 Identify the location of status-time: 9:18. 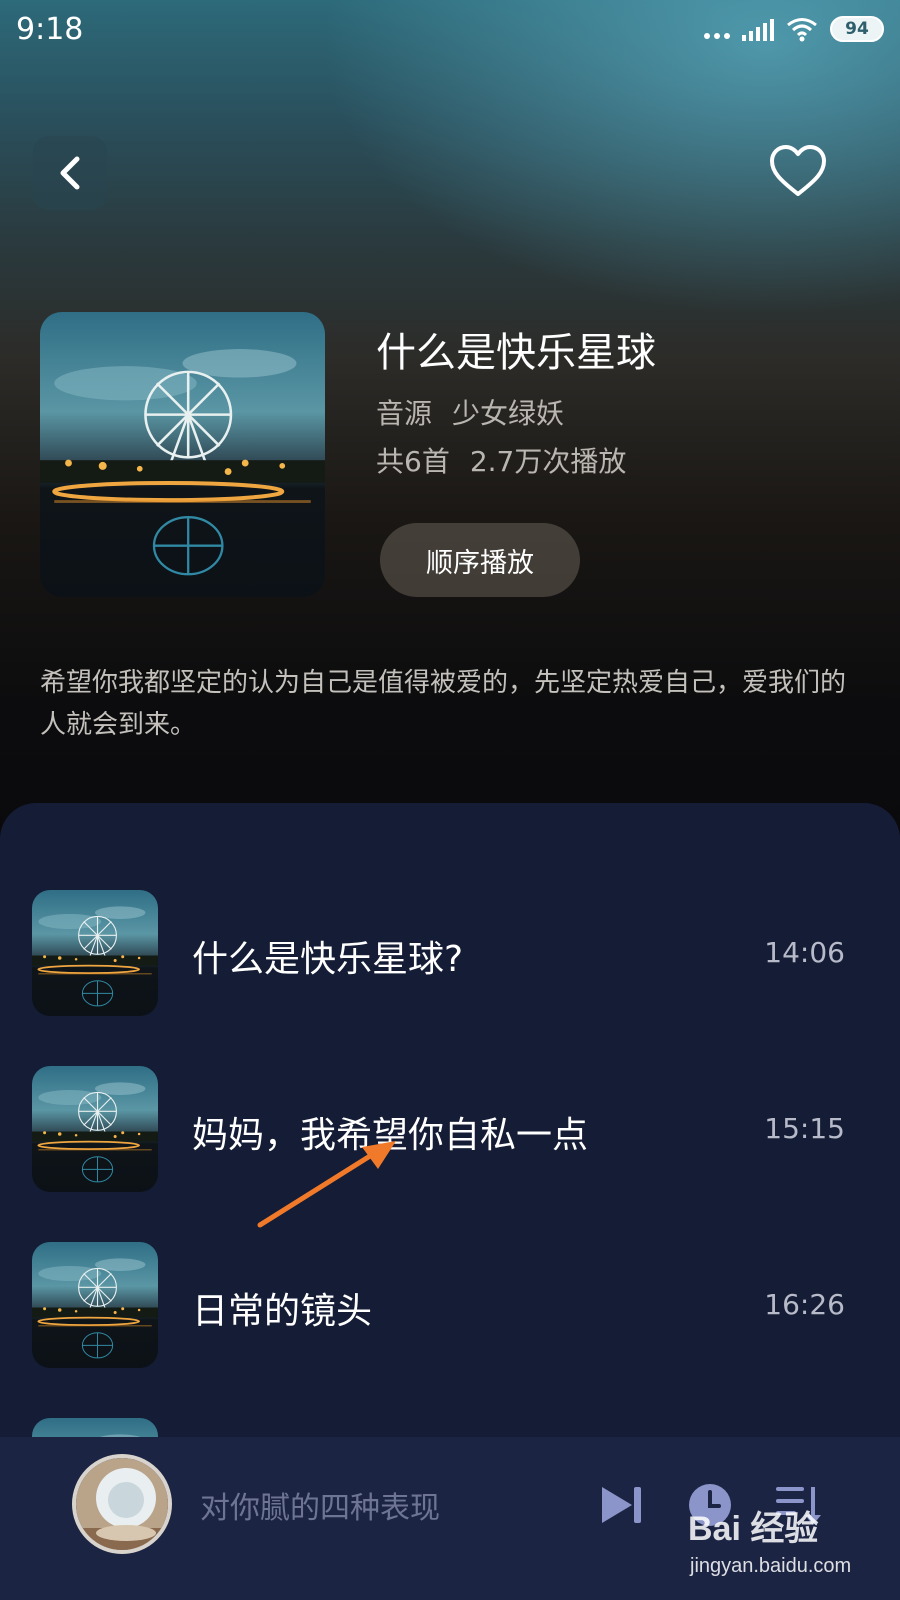
(50, 29).